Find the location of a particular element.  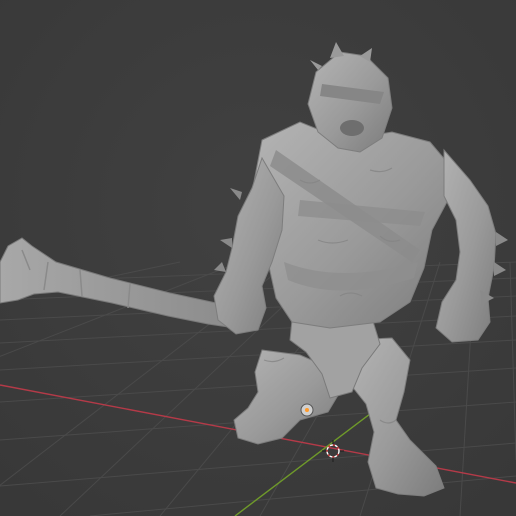

object-origin-icon is located at coordinates (307, 410).